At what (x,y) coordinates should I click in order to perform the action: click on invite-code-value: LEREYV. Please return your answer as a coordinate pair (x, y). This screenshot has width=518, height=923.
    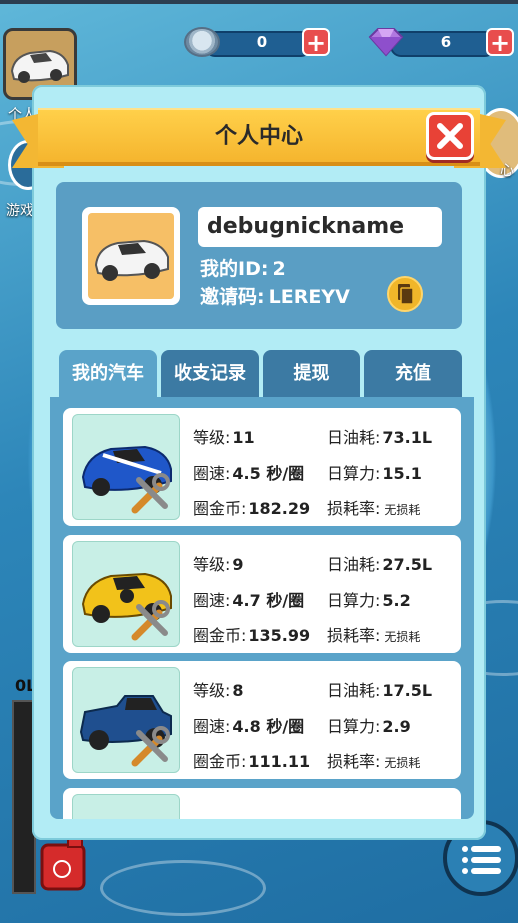
    Looking at the image, I should click on (309, 297).